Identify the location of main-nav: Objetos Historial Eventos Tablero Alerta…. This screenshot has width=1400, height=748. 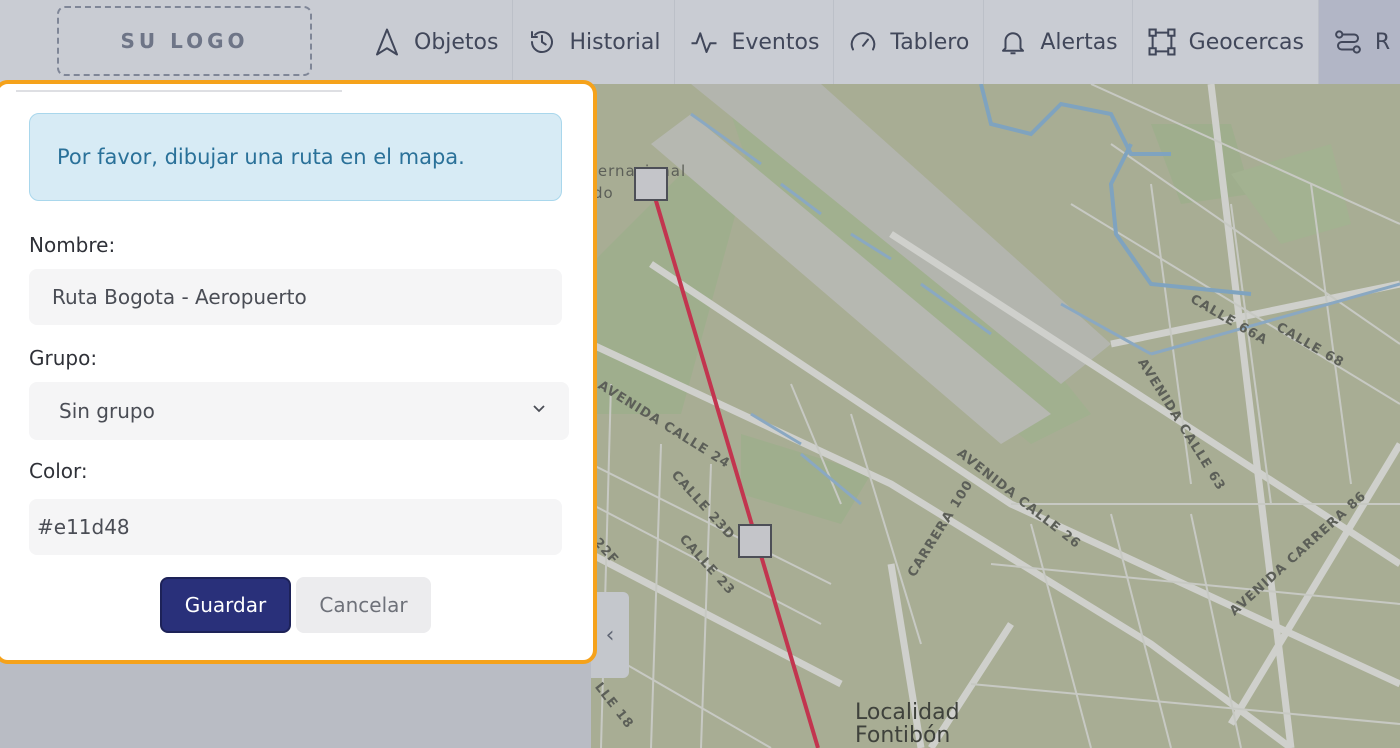
(879, 42).